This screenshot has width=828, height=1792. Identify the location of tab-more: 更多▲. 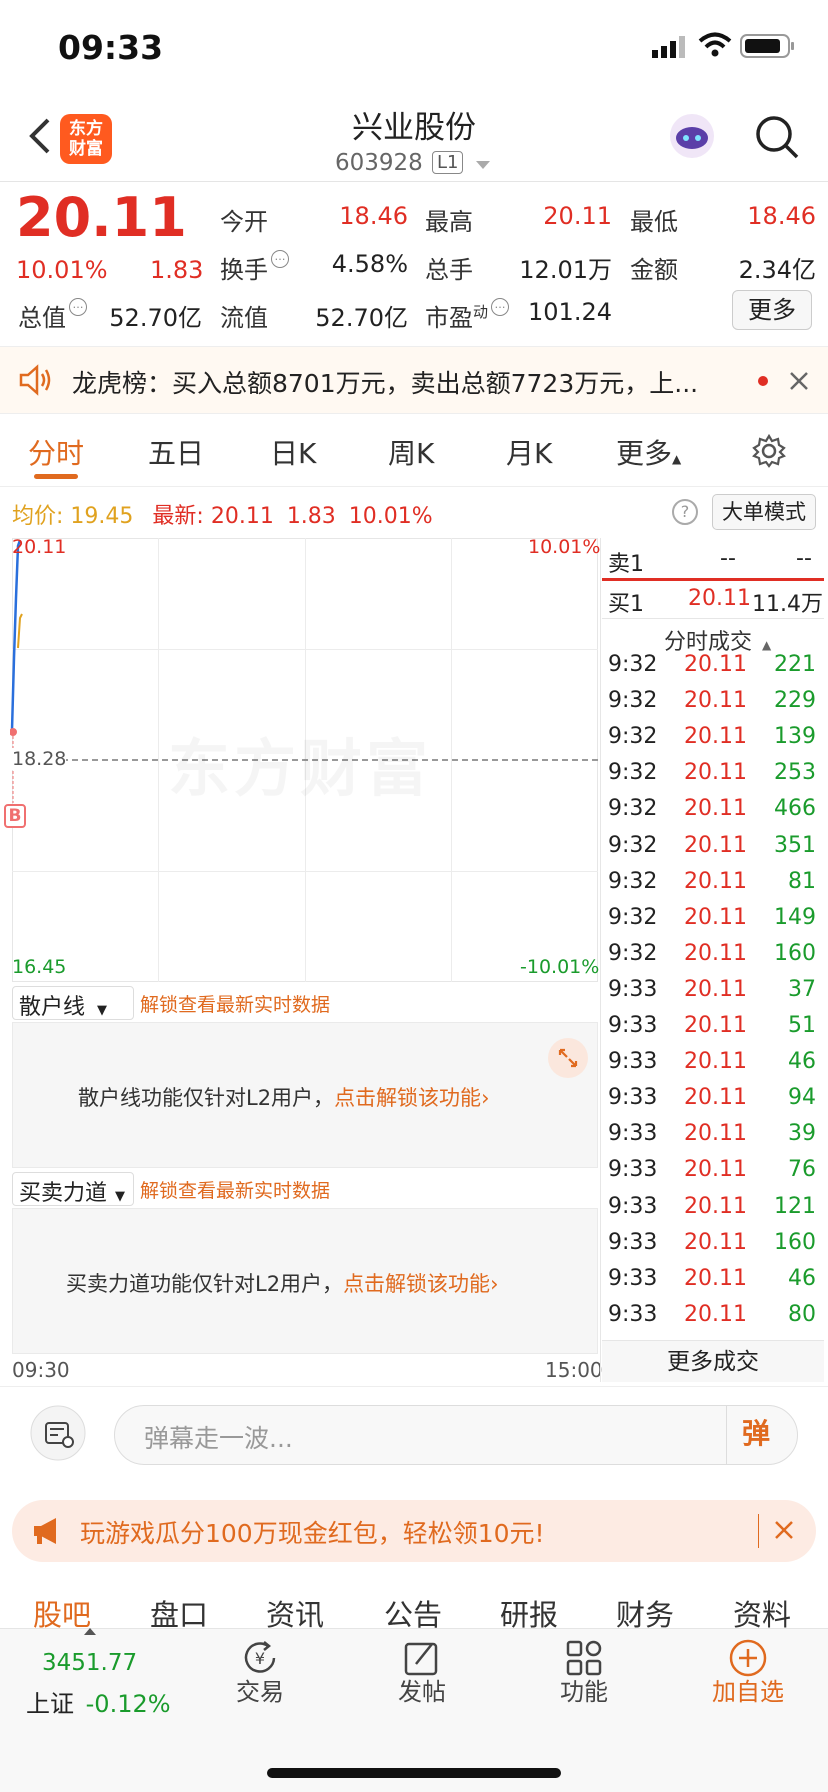
(648, 452).